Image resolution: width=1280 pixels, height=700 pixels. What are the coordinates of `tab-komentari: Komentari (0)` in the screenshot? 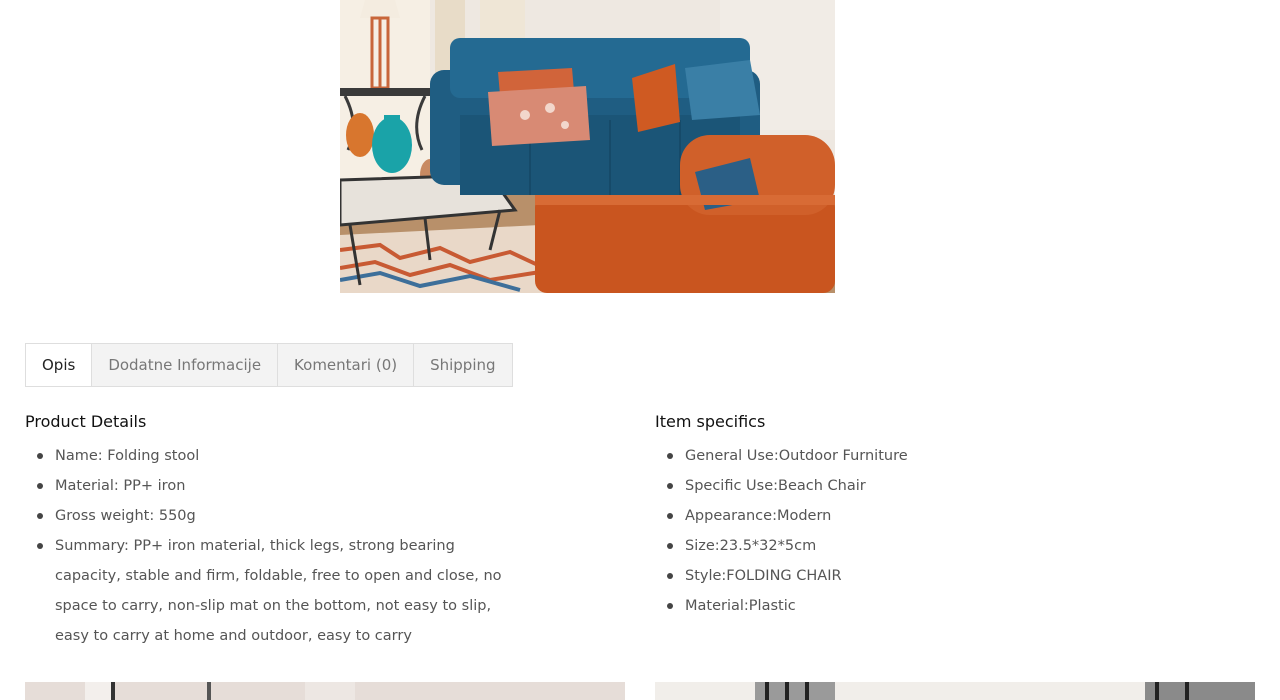 It's located at (345, 365).